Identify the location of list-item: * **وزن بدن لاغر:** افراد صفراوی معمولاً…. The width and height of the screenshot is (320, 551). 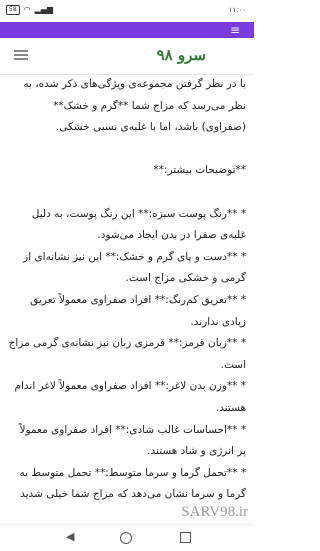
(130, 397).